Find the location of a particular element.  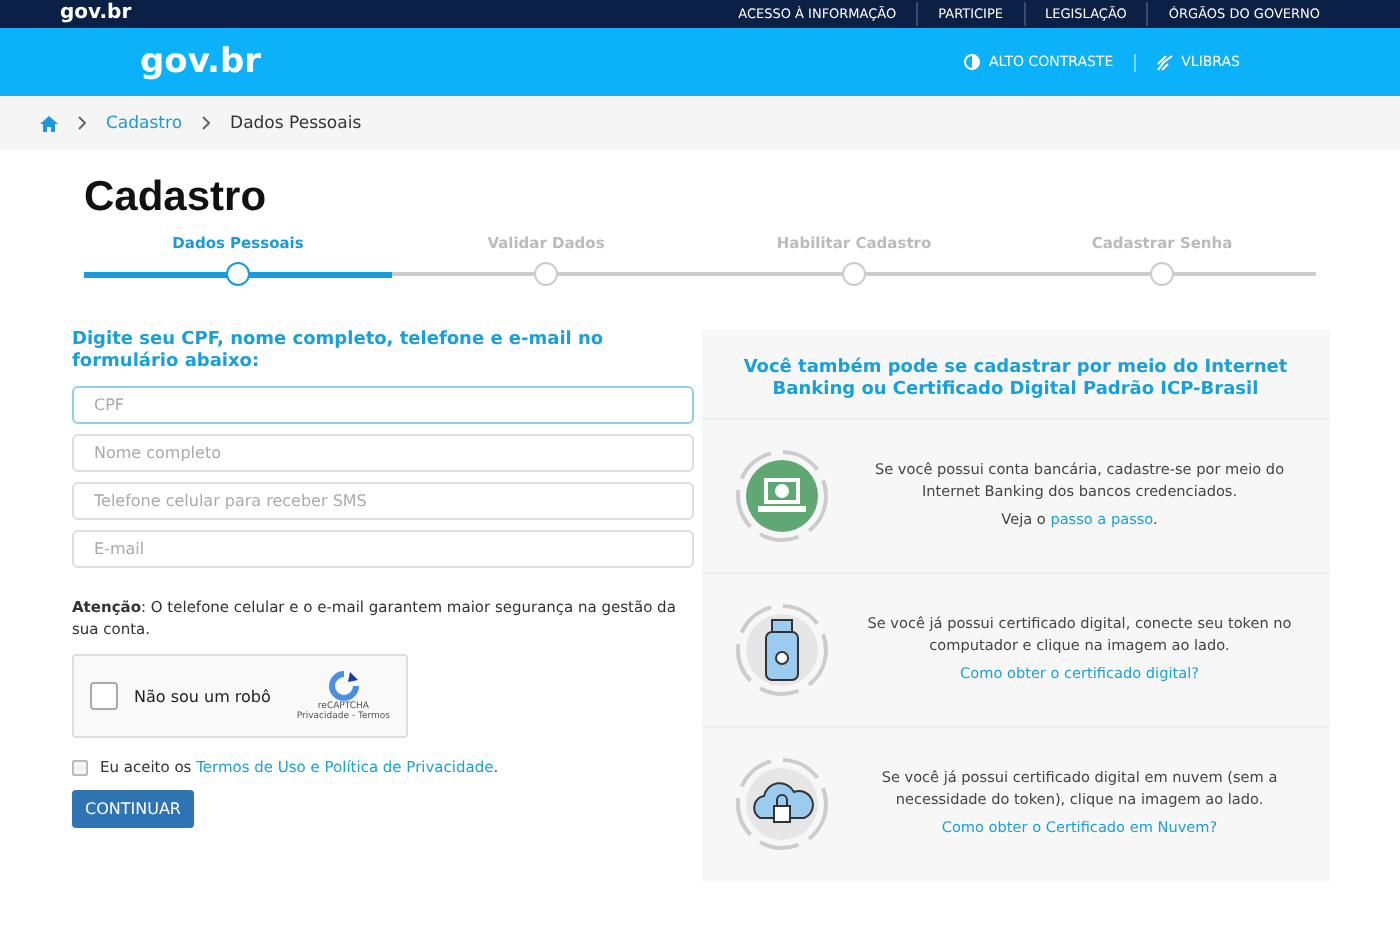

laptop-dollar-icon is located at coordinates (781, 496).